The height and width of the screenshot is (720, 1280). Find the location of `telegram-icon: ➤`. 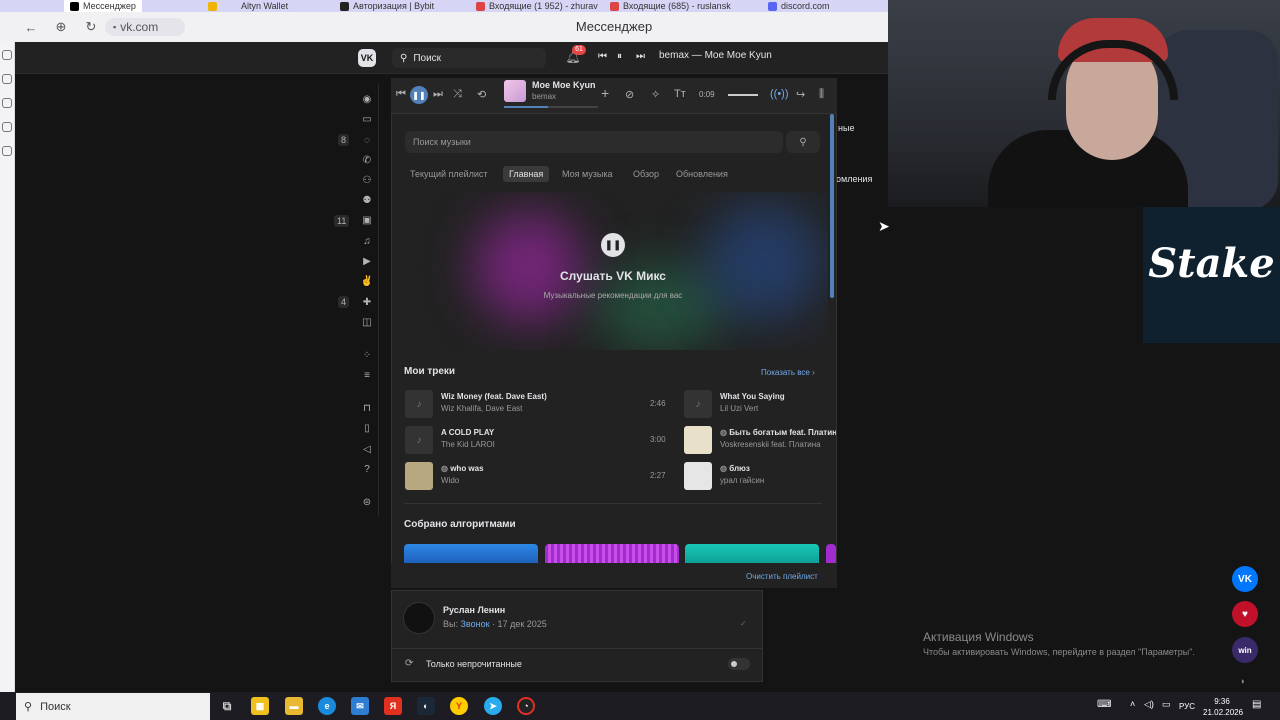

telegram-icon: ➤ is located at coordinates (493, 706).